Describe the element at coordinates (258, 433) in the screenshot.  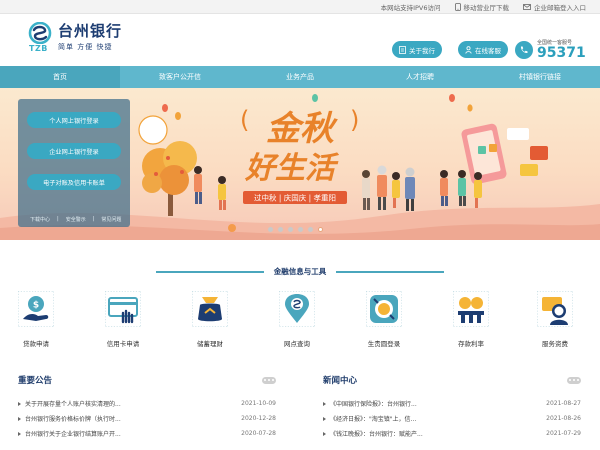
I see `announcement-date: 2020-07-28` at that location.